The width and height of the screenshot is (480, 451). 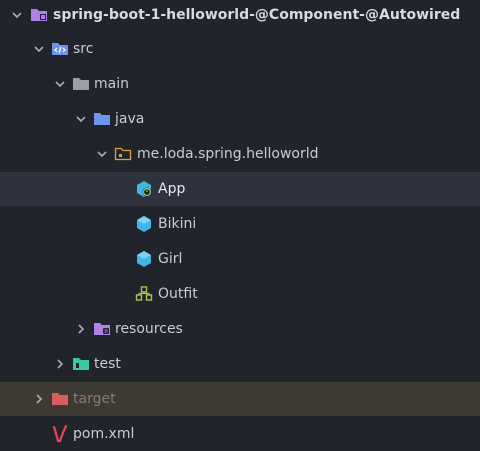 I want to click on package-label: me.loda.spring.helloworld, so click(x=228, y=154).